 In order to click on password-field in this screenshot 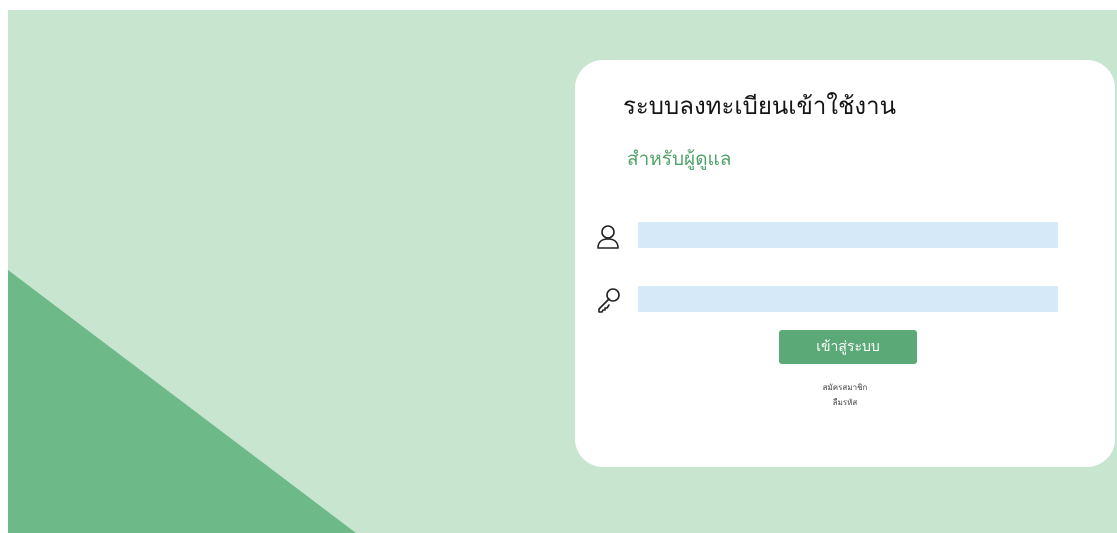, I will do `click(848, 299)`.